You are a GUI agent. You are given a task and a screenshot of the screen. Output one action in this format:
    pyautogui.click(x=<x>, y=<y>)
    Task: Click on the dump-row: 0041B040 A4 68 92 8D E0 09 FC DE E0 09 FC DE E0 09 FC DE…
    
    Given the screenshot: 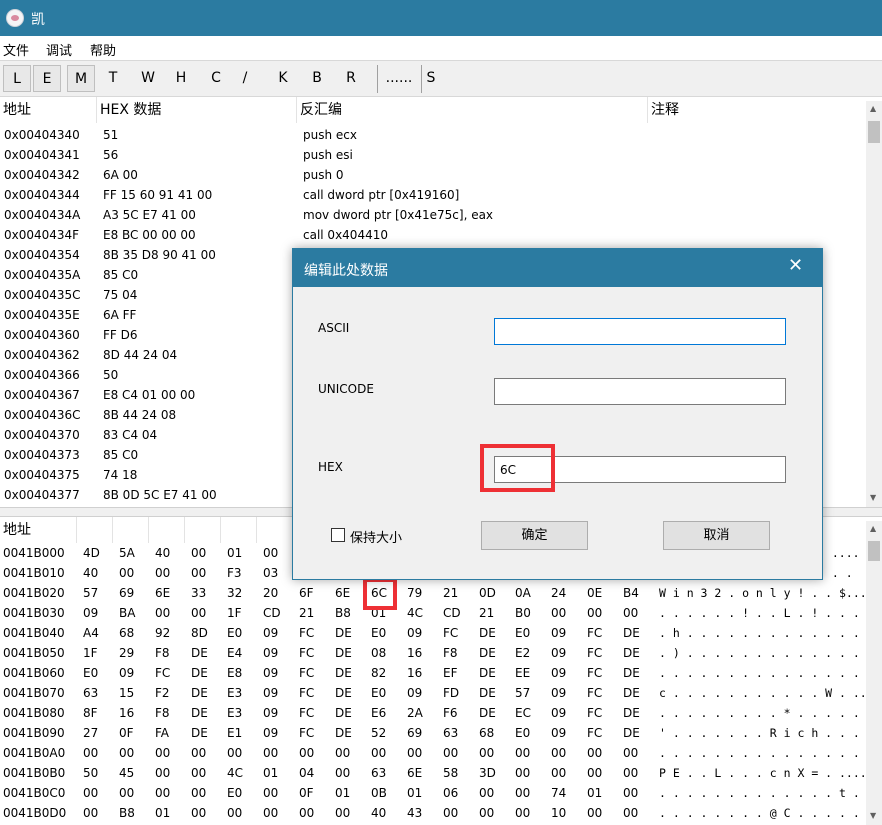 What is the action you would take?
    pyautogui.click(x=437, y=633)
    